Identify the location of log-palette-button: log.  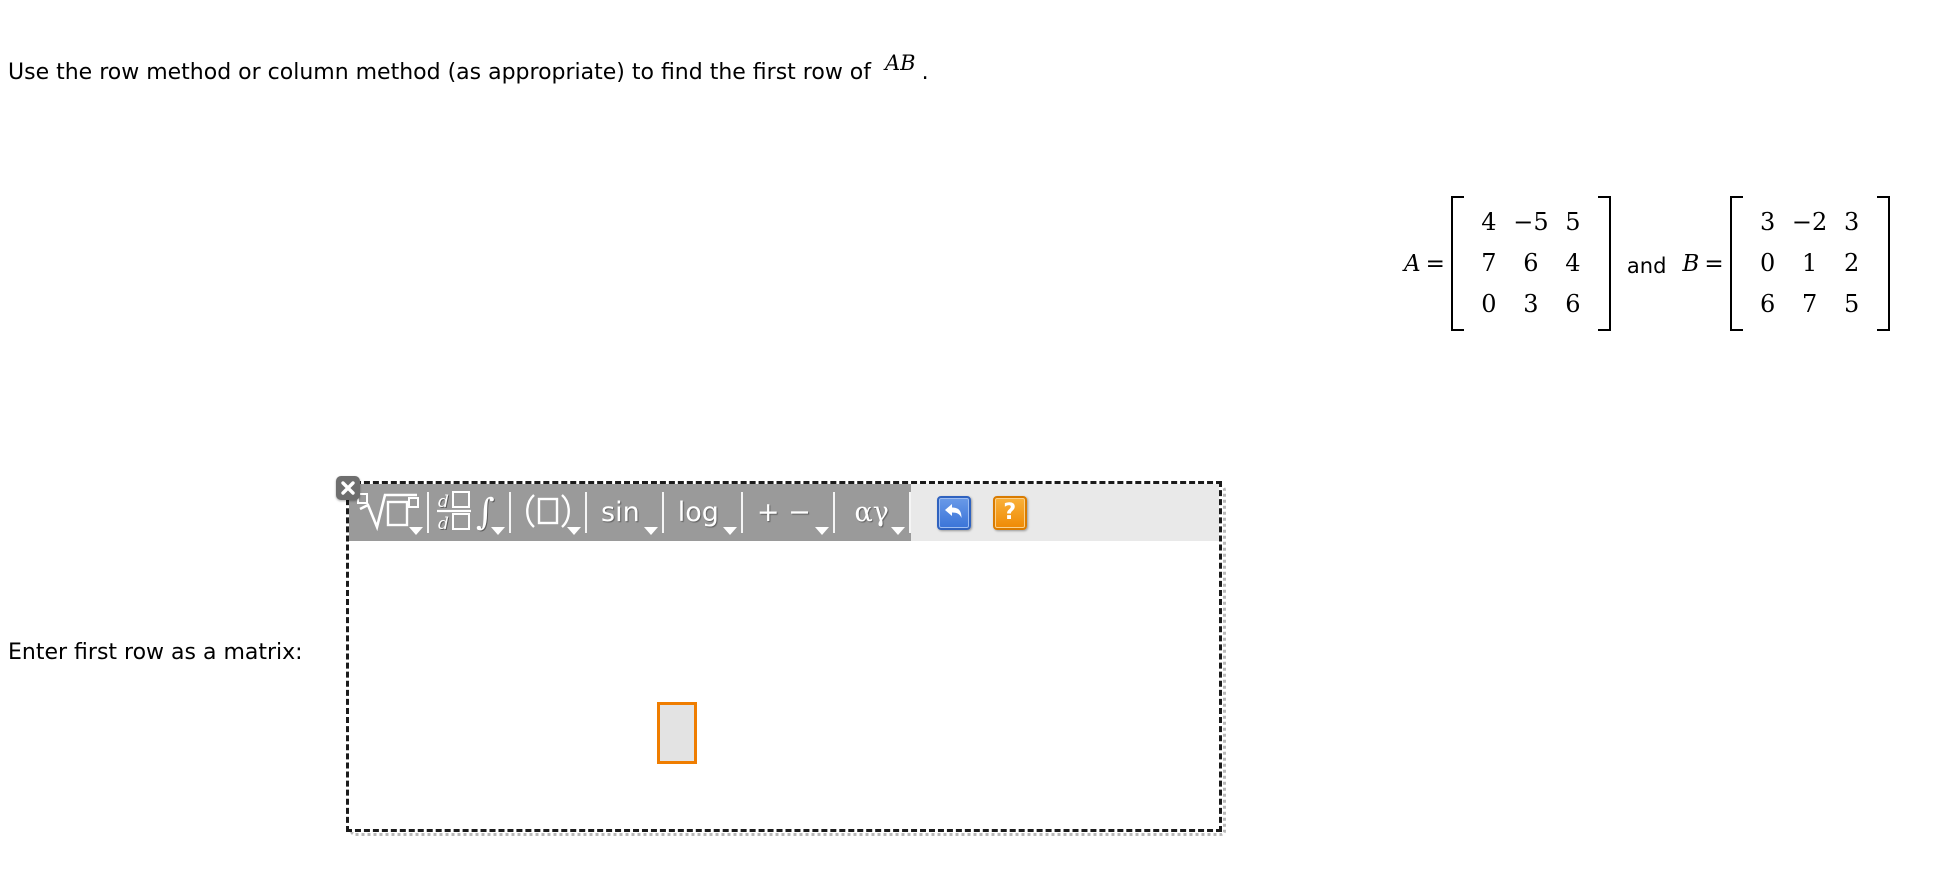
(702, 512).